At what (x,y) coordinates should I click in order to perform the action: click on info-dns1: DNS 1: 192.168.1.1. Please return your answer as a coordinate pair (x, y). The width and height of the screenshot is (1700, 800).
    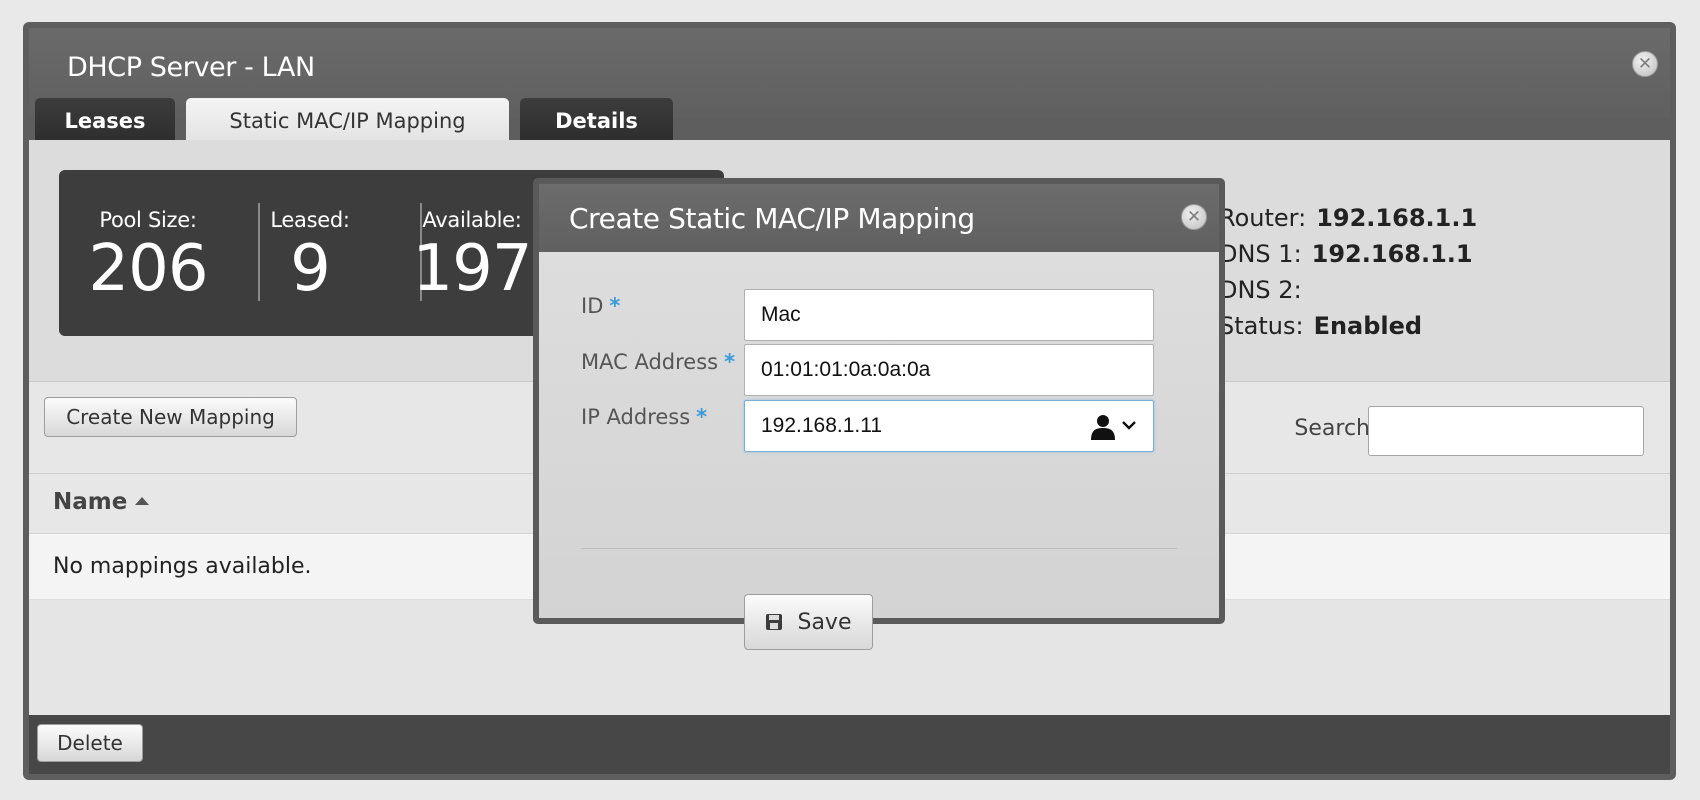
    Looking at the image, I should click on (1346, 254).